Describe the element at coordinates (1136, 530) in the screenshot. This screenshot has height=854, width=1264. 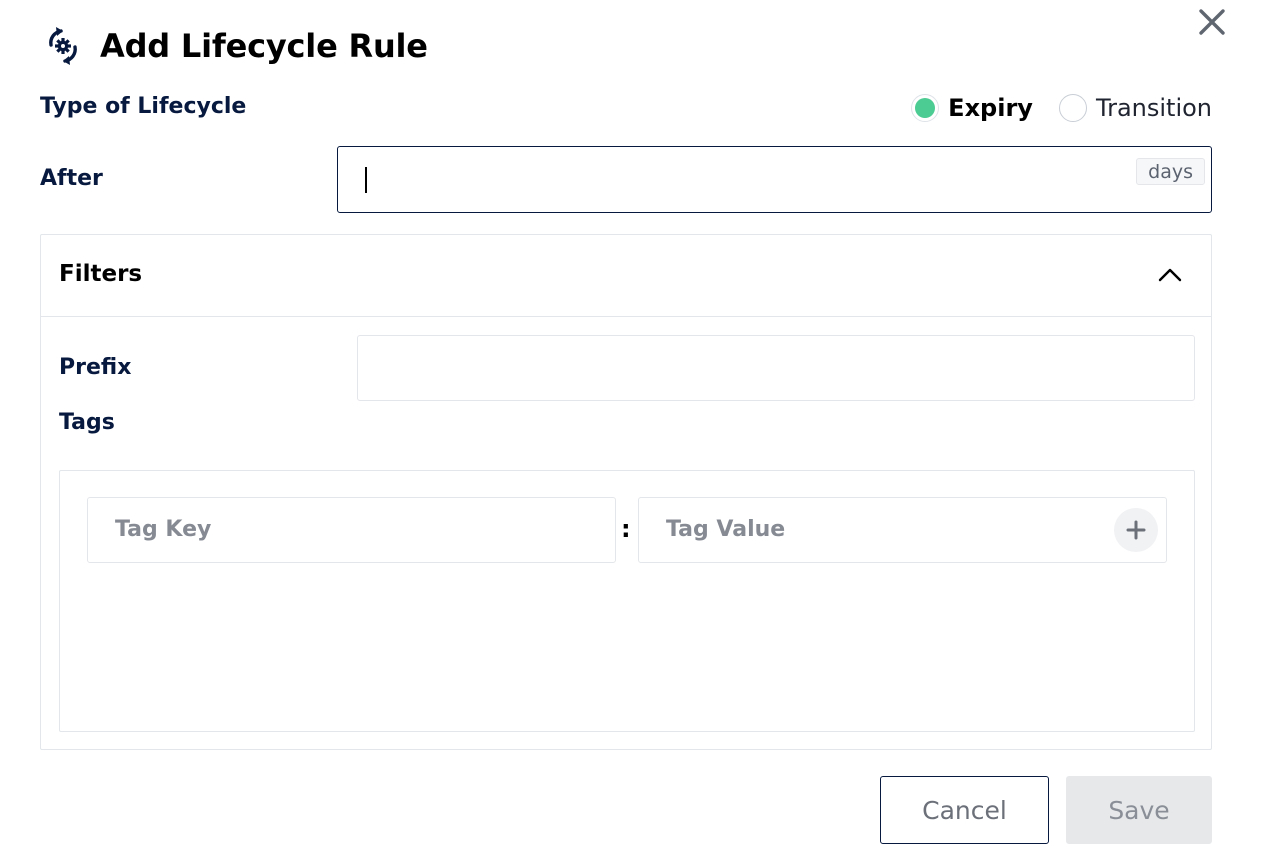
I see `plus-icon` at that location.